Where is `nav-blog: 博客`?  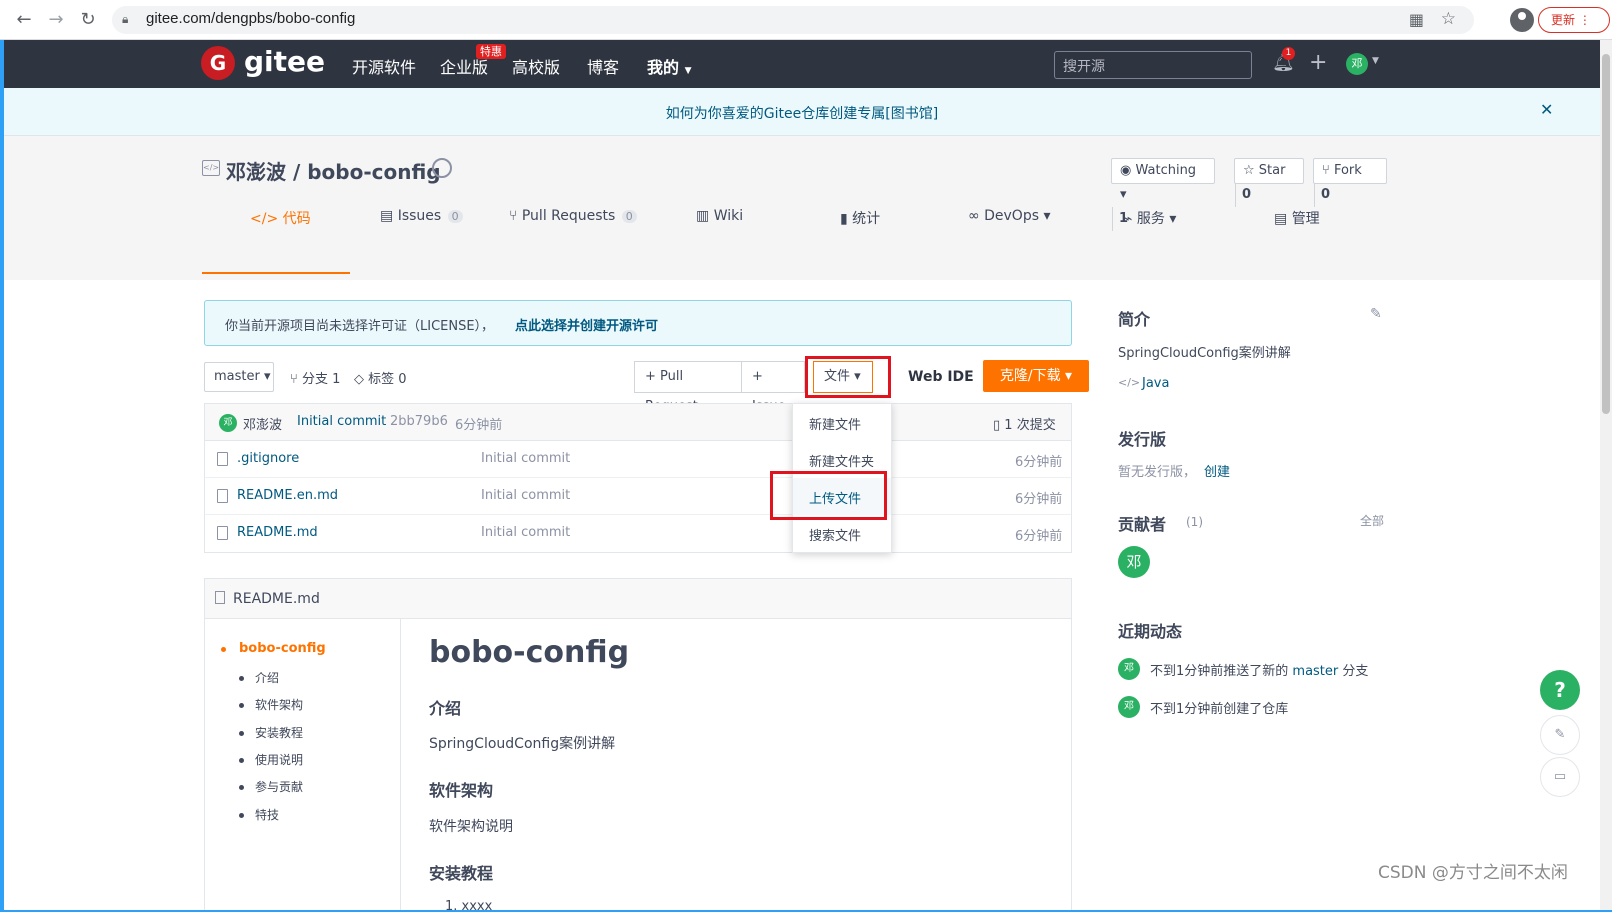
nav-blog: 博客 is located at coordinates (603, 66).